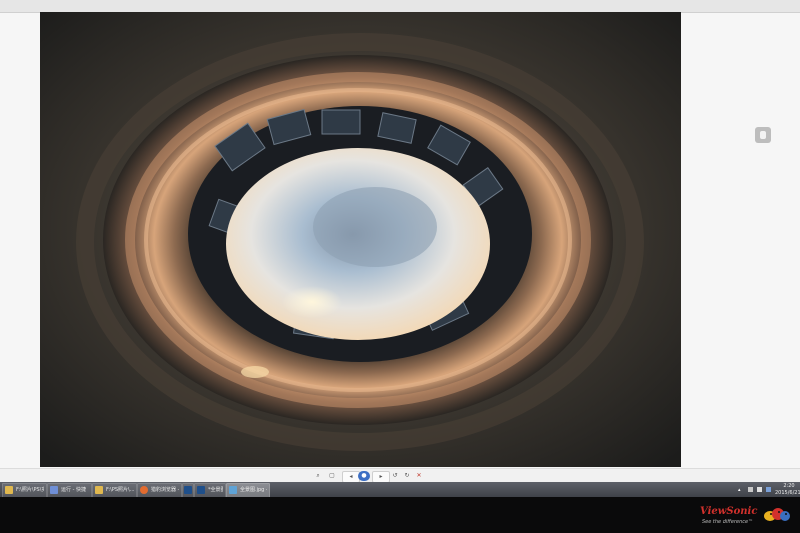 Image resolution: width=800 pixels, height=533 pixels. I want to click on fit-button: ▢, so click(332, 476).